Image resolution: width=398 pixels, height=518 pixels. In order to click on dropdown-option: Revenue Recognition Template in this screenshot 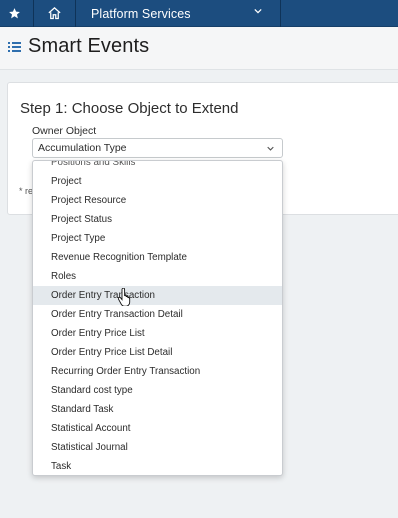, I will do `click(157, 257)`.